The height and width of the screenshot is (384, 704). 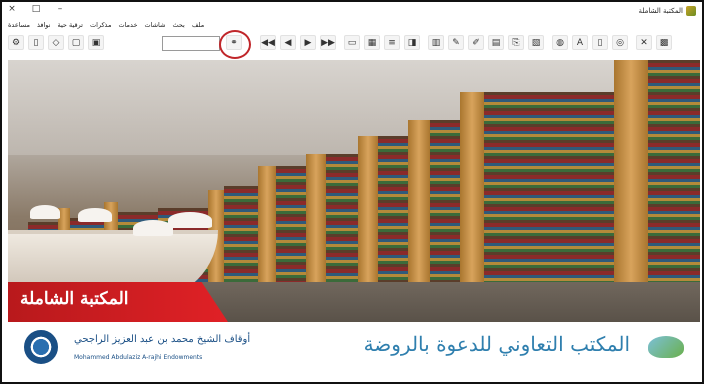 What do you see at coordinates (691, 11) in the screenshot?
I see `app-icon` at bounding box center [691, 11].